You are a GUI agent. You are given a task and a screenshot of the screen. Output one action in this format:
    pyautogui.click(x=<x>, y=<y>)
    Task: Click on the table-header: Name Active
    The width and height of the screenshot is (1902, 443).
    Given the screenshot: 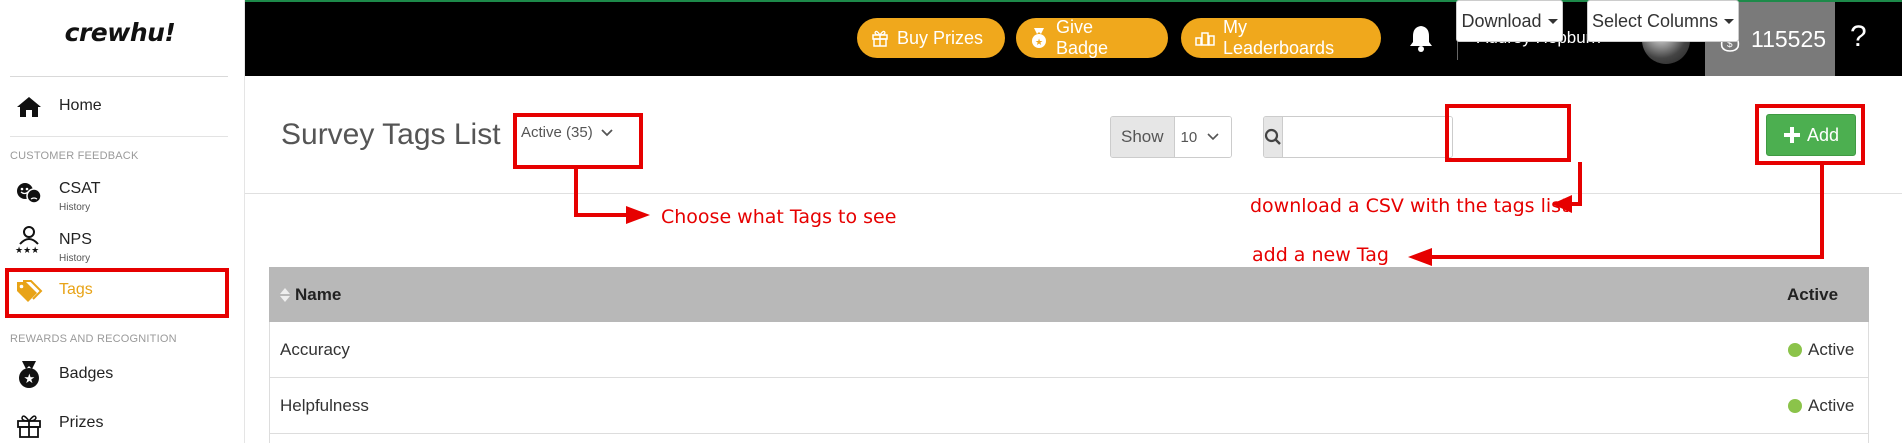 What is the action you would take?
    pyautogui.click(x=1069, y=294)
    